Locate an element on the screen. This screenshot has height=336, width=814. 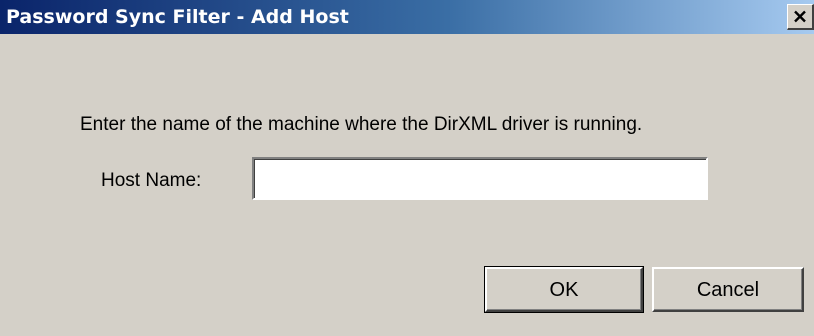
close-button is located at coordinates (800, 17).